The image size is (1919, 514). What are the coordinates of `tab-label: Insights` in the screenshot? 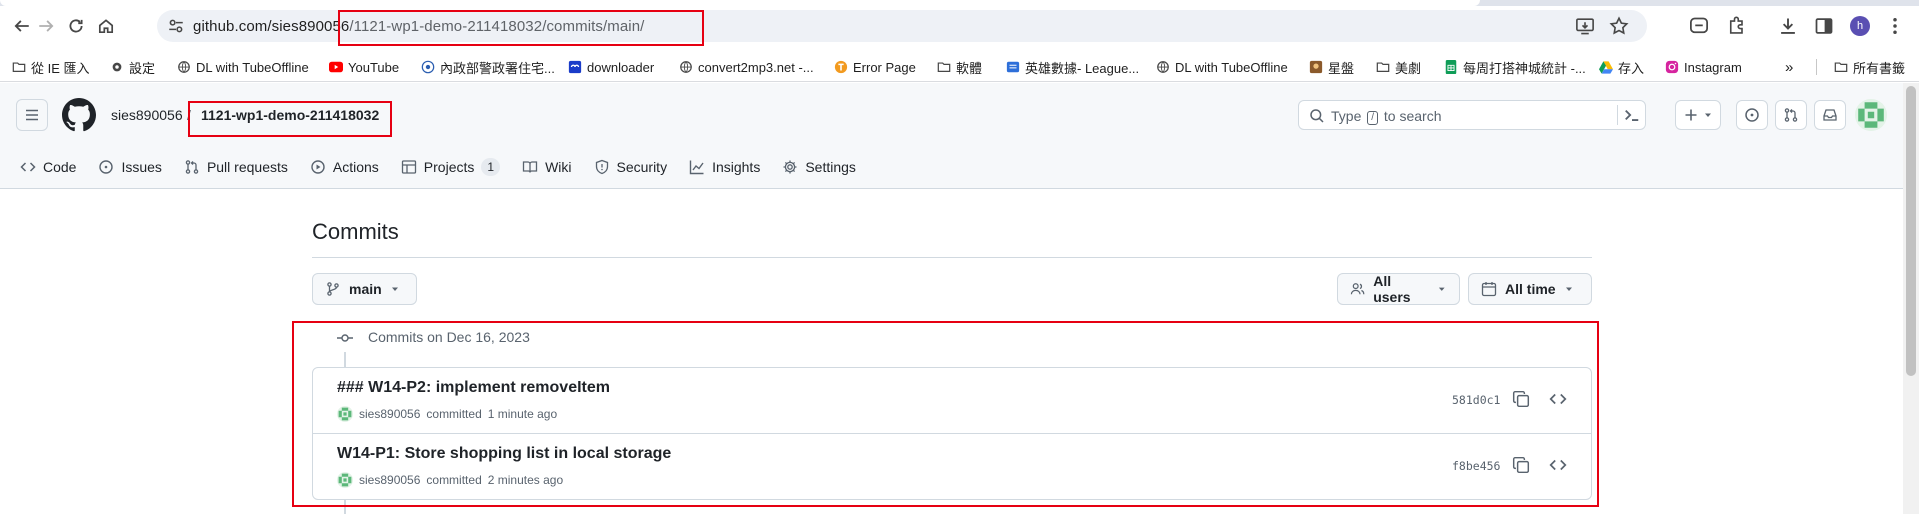 It's located at (736, 167).